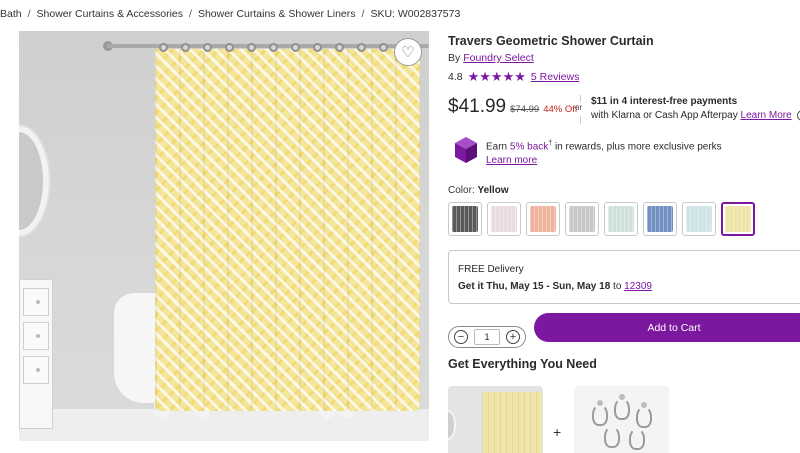  I want to click on image-cabinet, so click(36, 354).